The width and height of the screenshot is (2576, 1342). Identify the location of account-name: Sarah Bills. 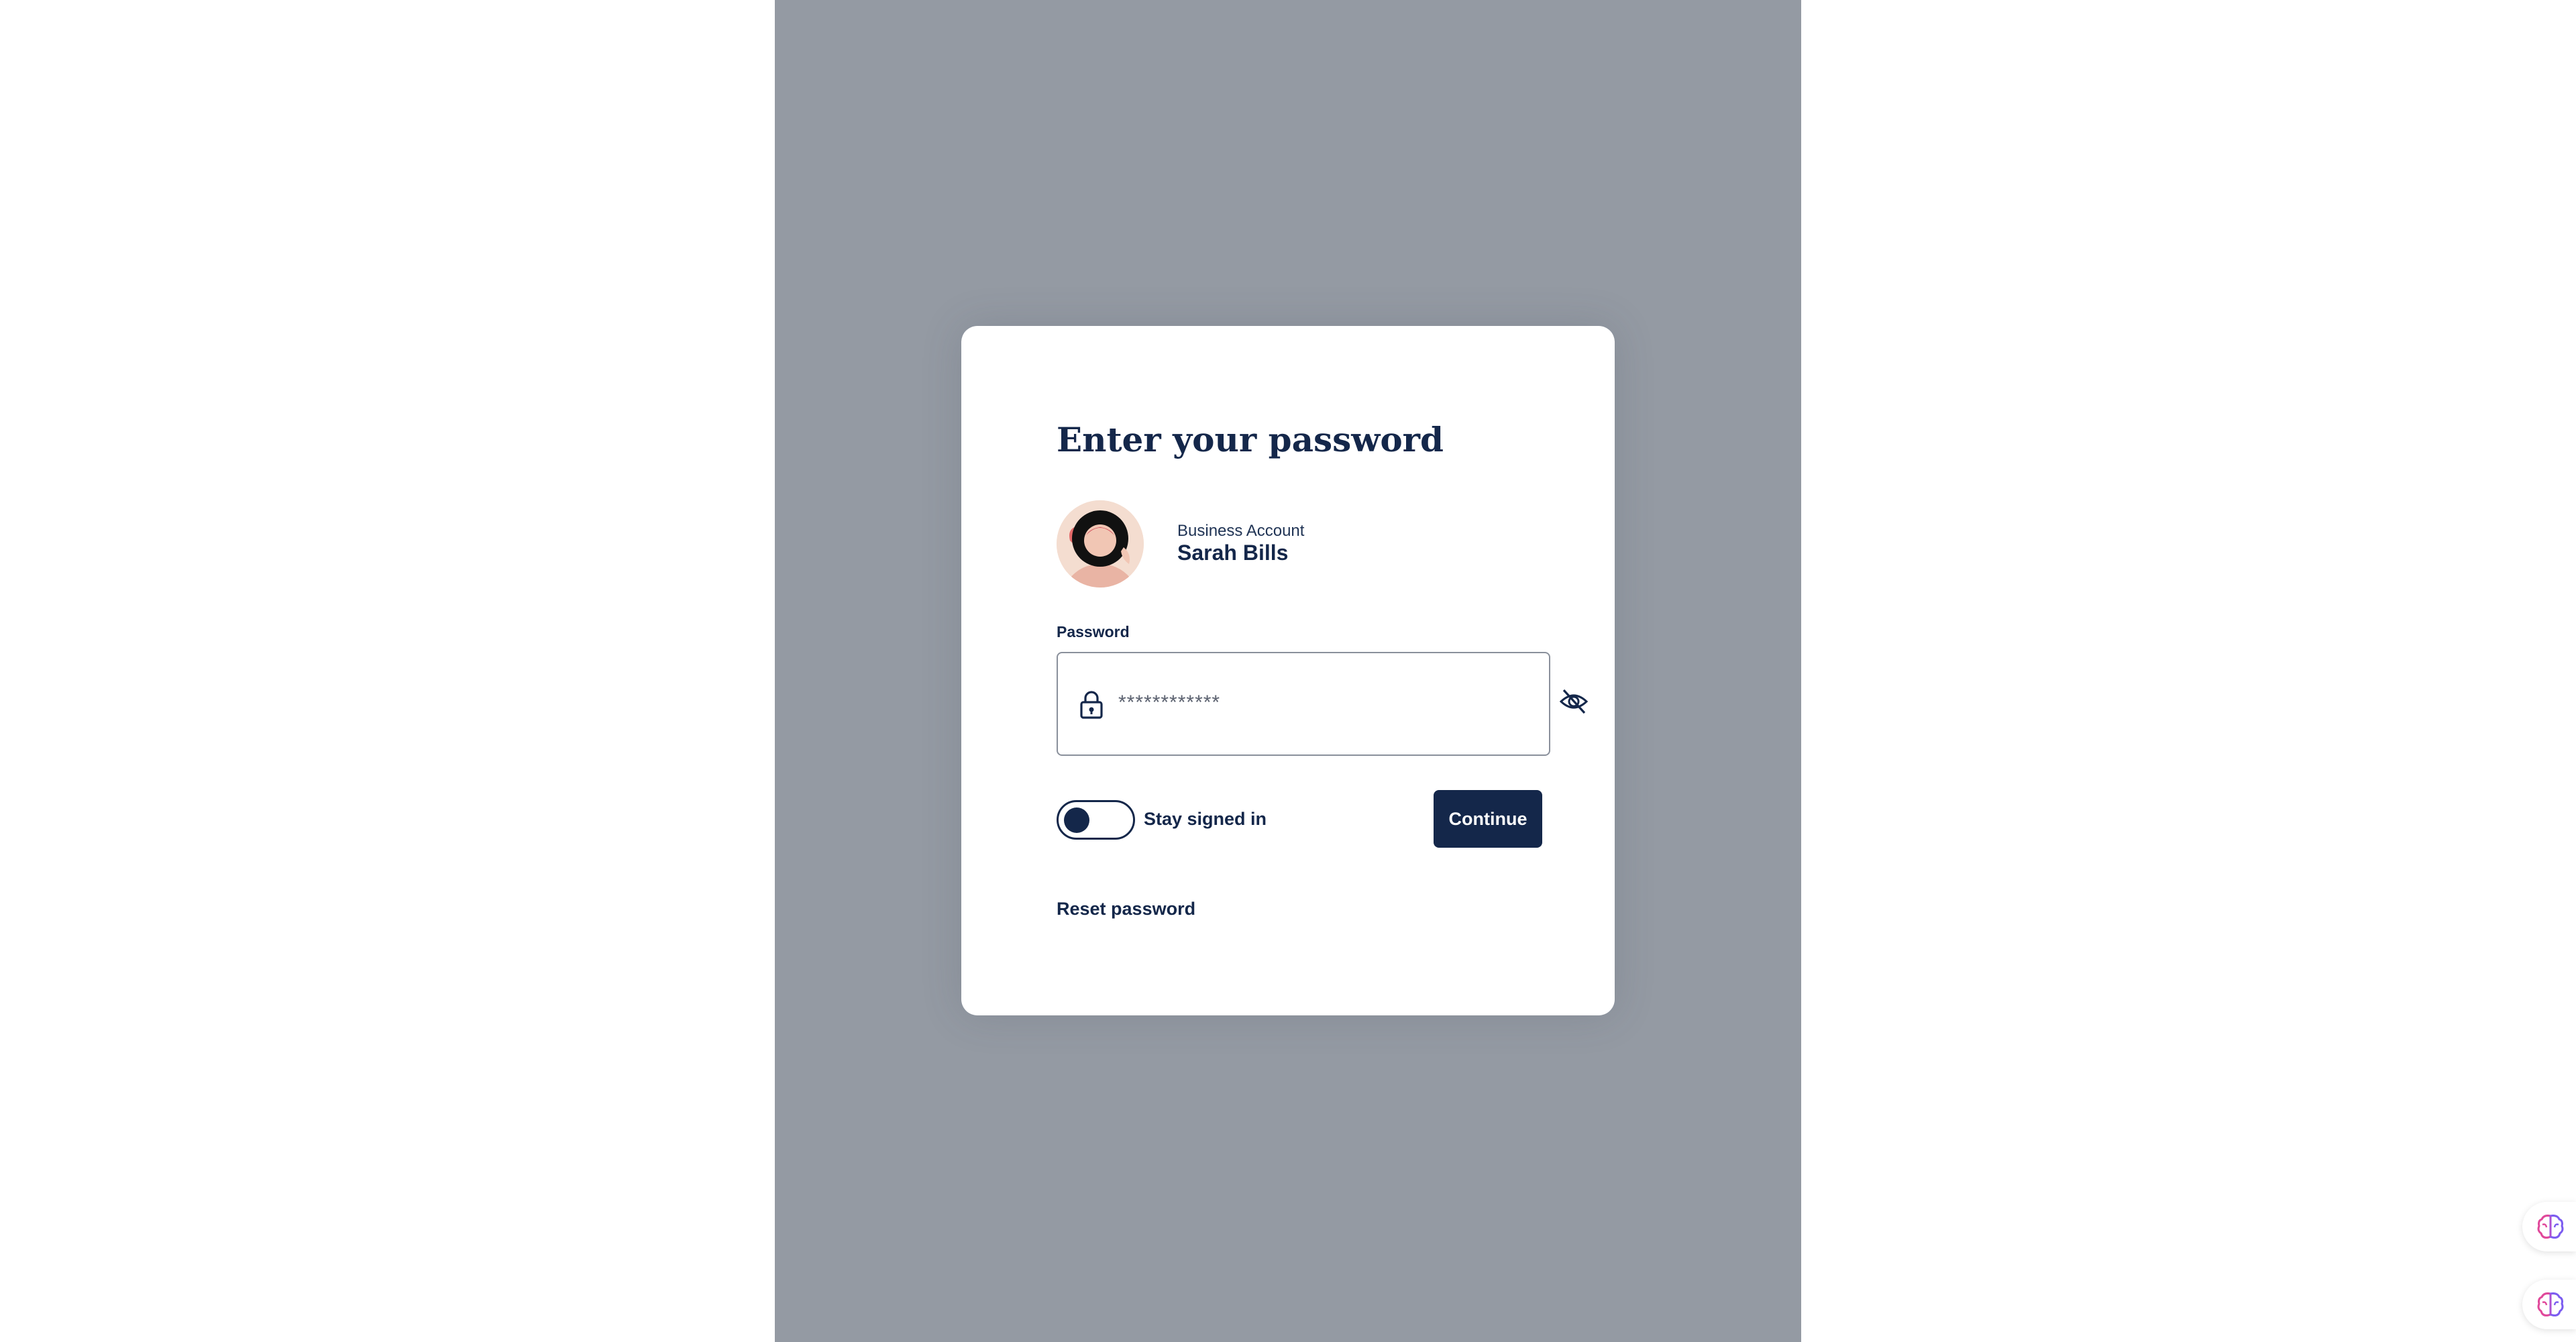
(1233, 553).